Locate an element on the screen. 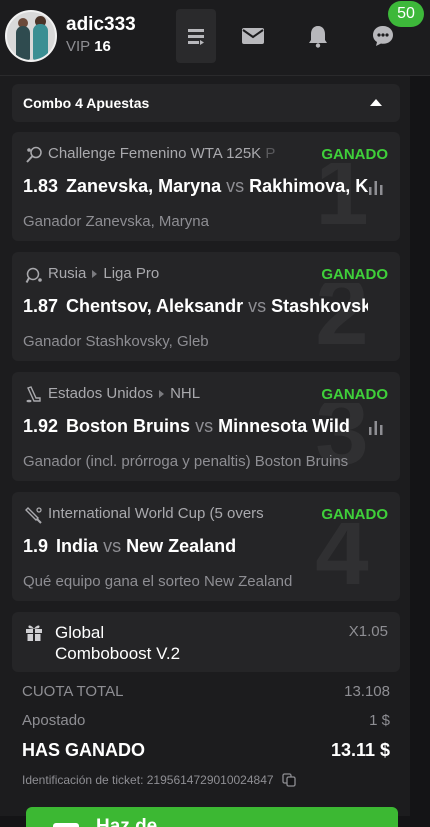 The height and width of the screenshot is (827, 430). stake-value: 1 $ is located at coordinates (379, 720).